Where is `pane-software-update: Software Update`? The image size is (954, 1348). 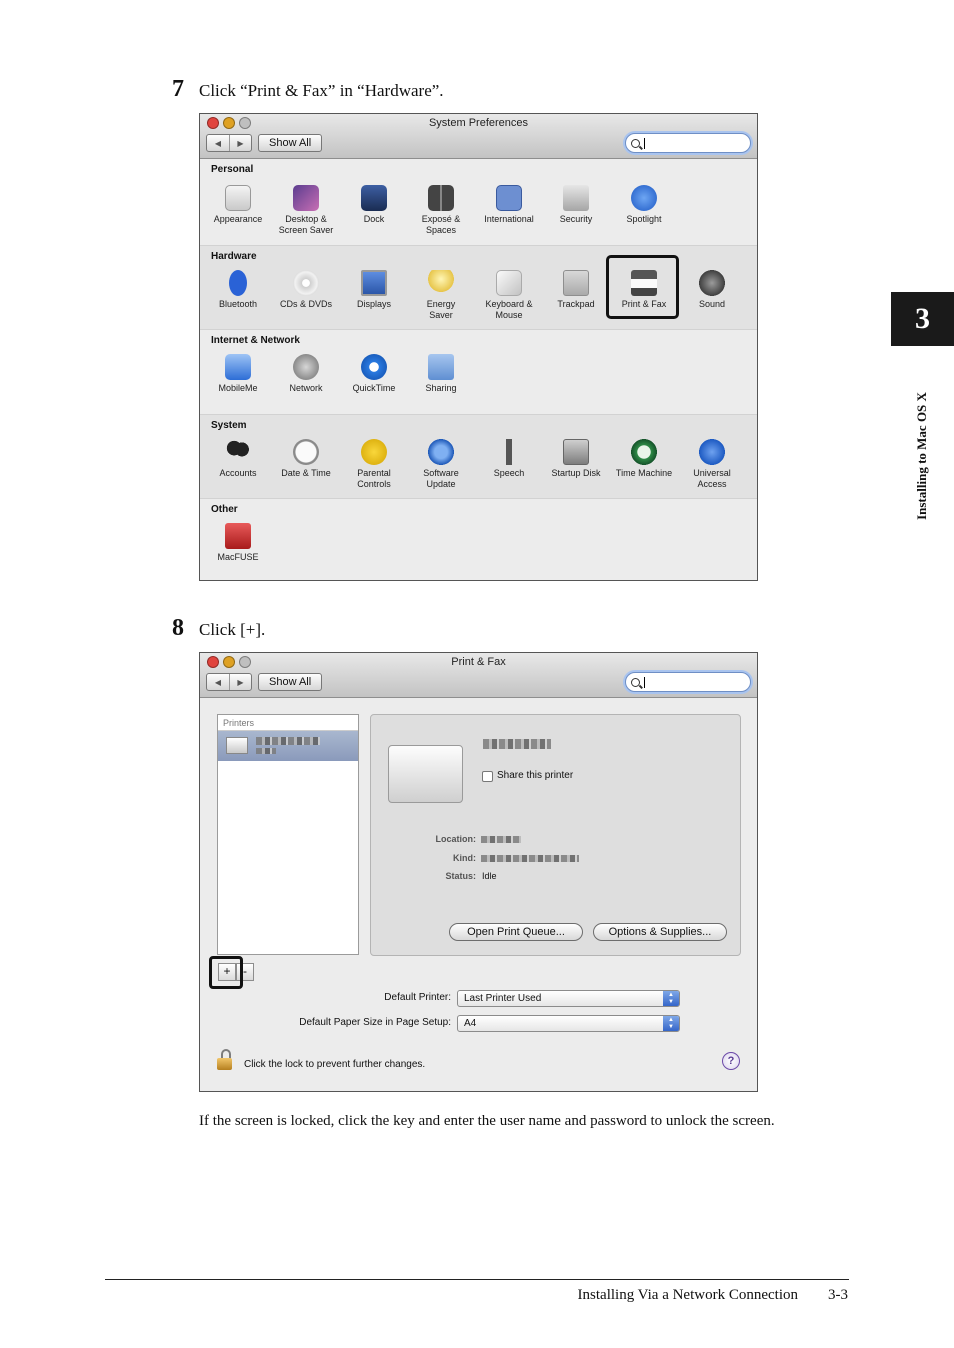
pane-software-update: Software Update is located at coordinates (441, 464).